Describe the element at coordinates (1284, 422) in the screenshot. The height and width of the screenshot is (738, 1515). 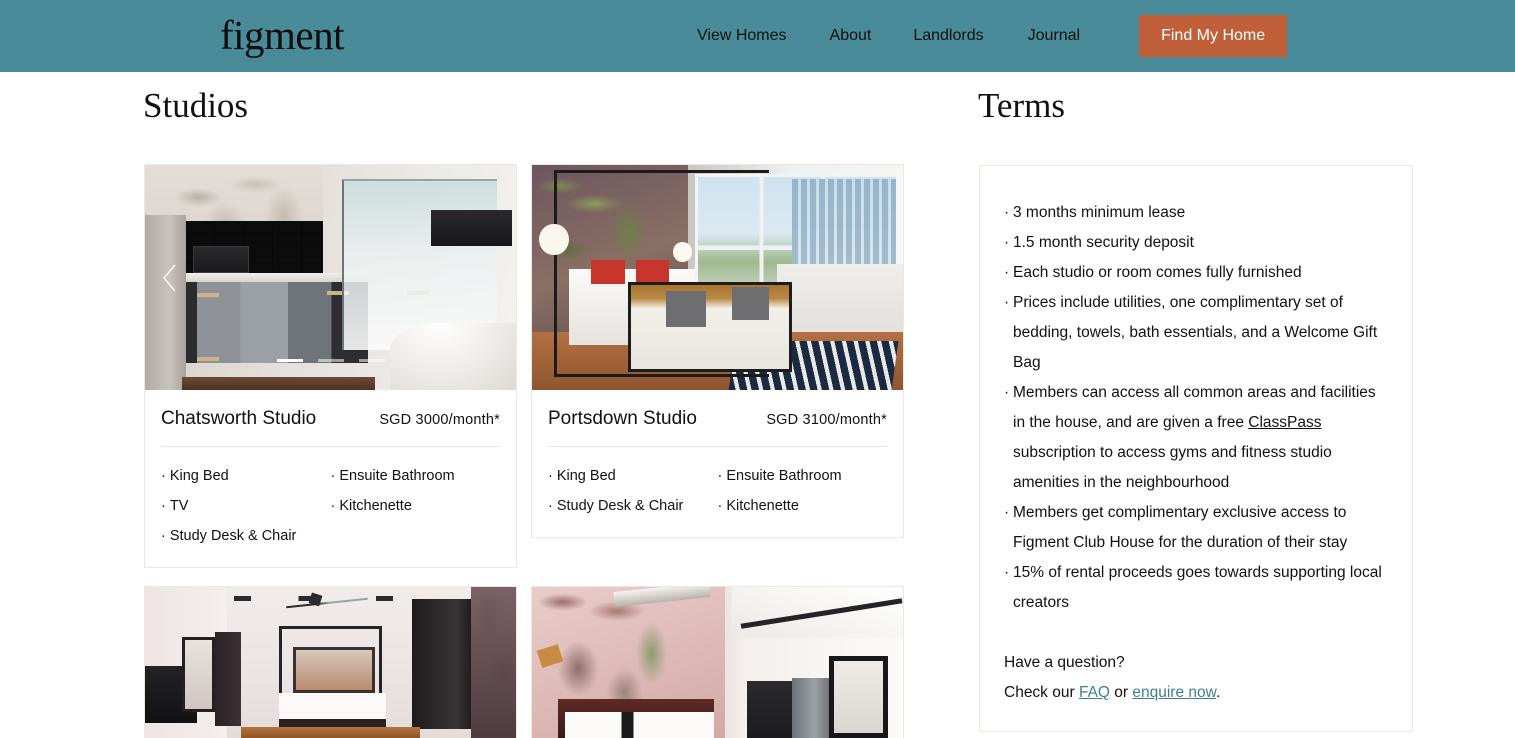
I see `classpass-link: ClassPass` at that location.